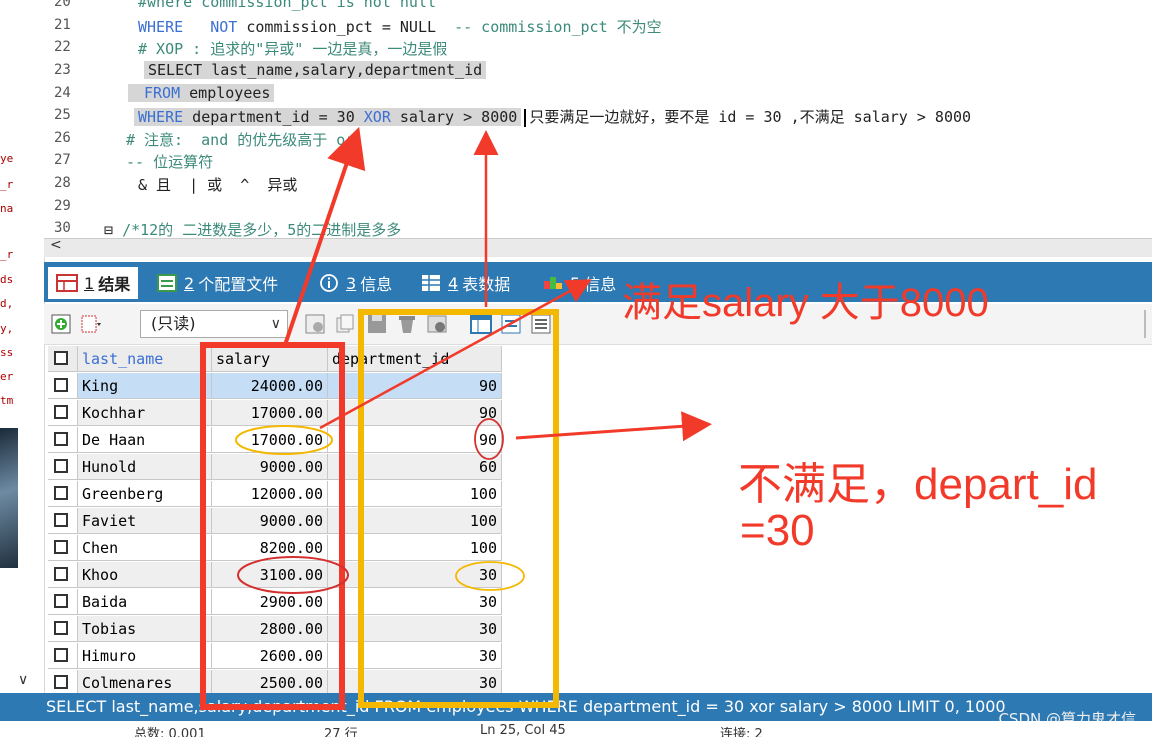 The width and height of the screenshot is (1152, 737). What do you see at coordinates (224, 27) in the screenshot?
I see `keyword-not: NOT` at bounding box center [224, 27].